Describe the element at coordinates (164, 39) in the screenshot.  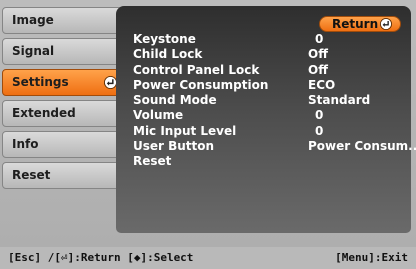
I see `setting-label: Keystone` at that location.